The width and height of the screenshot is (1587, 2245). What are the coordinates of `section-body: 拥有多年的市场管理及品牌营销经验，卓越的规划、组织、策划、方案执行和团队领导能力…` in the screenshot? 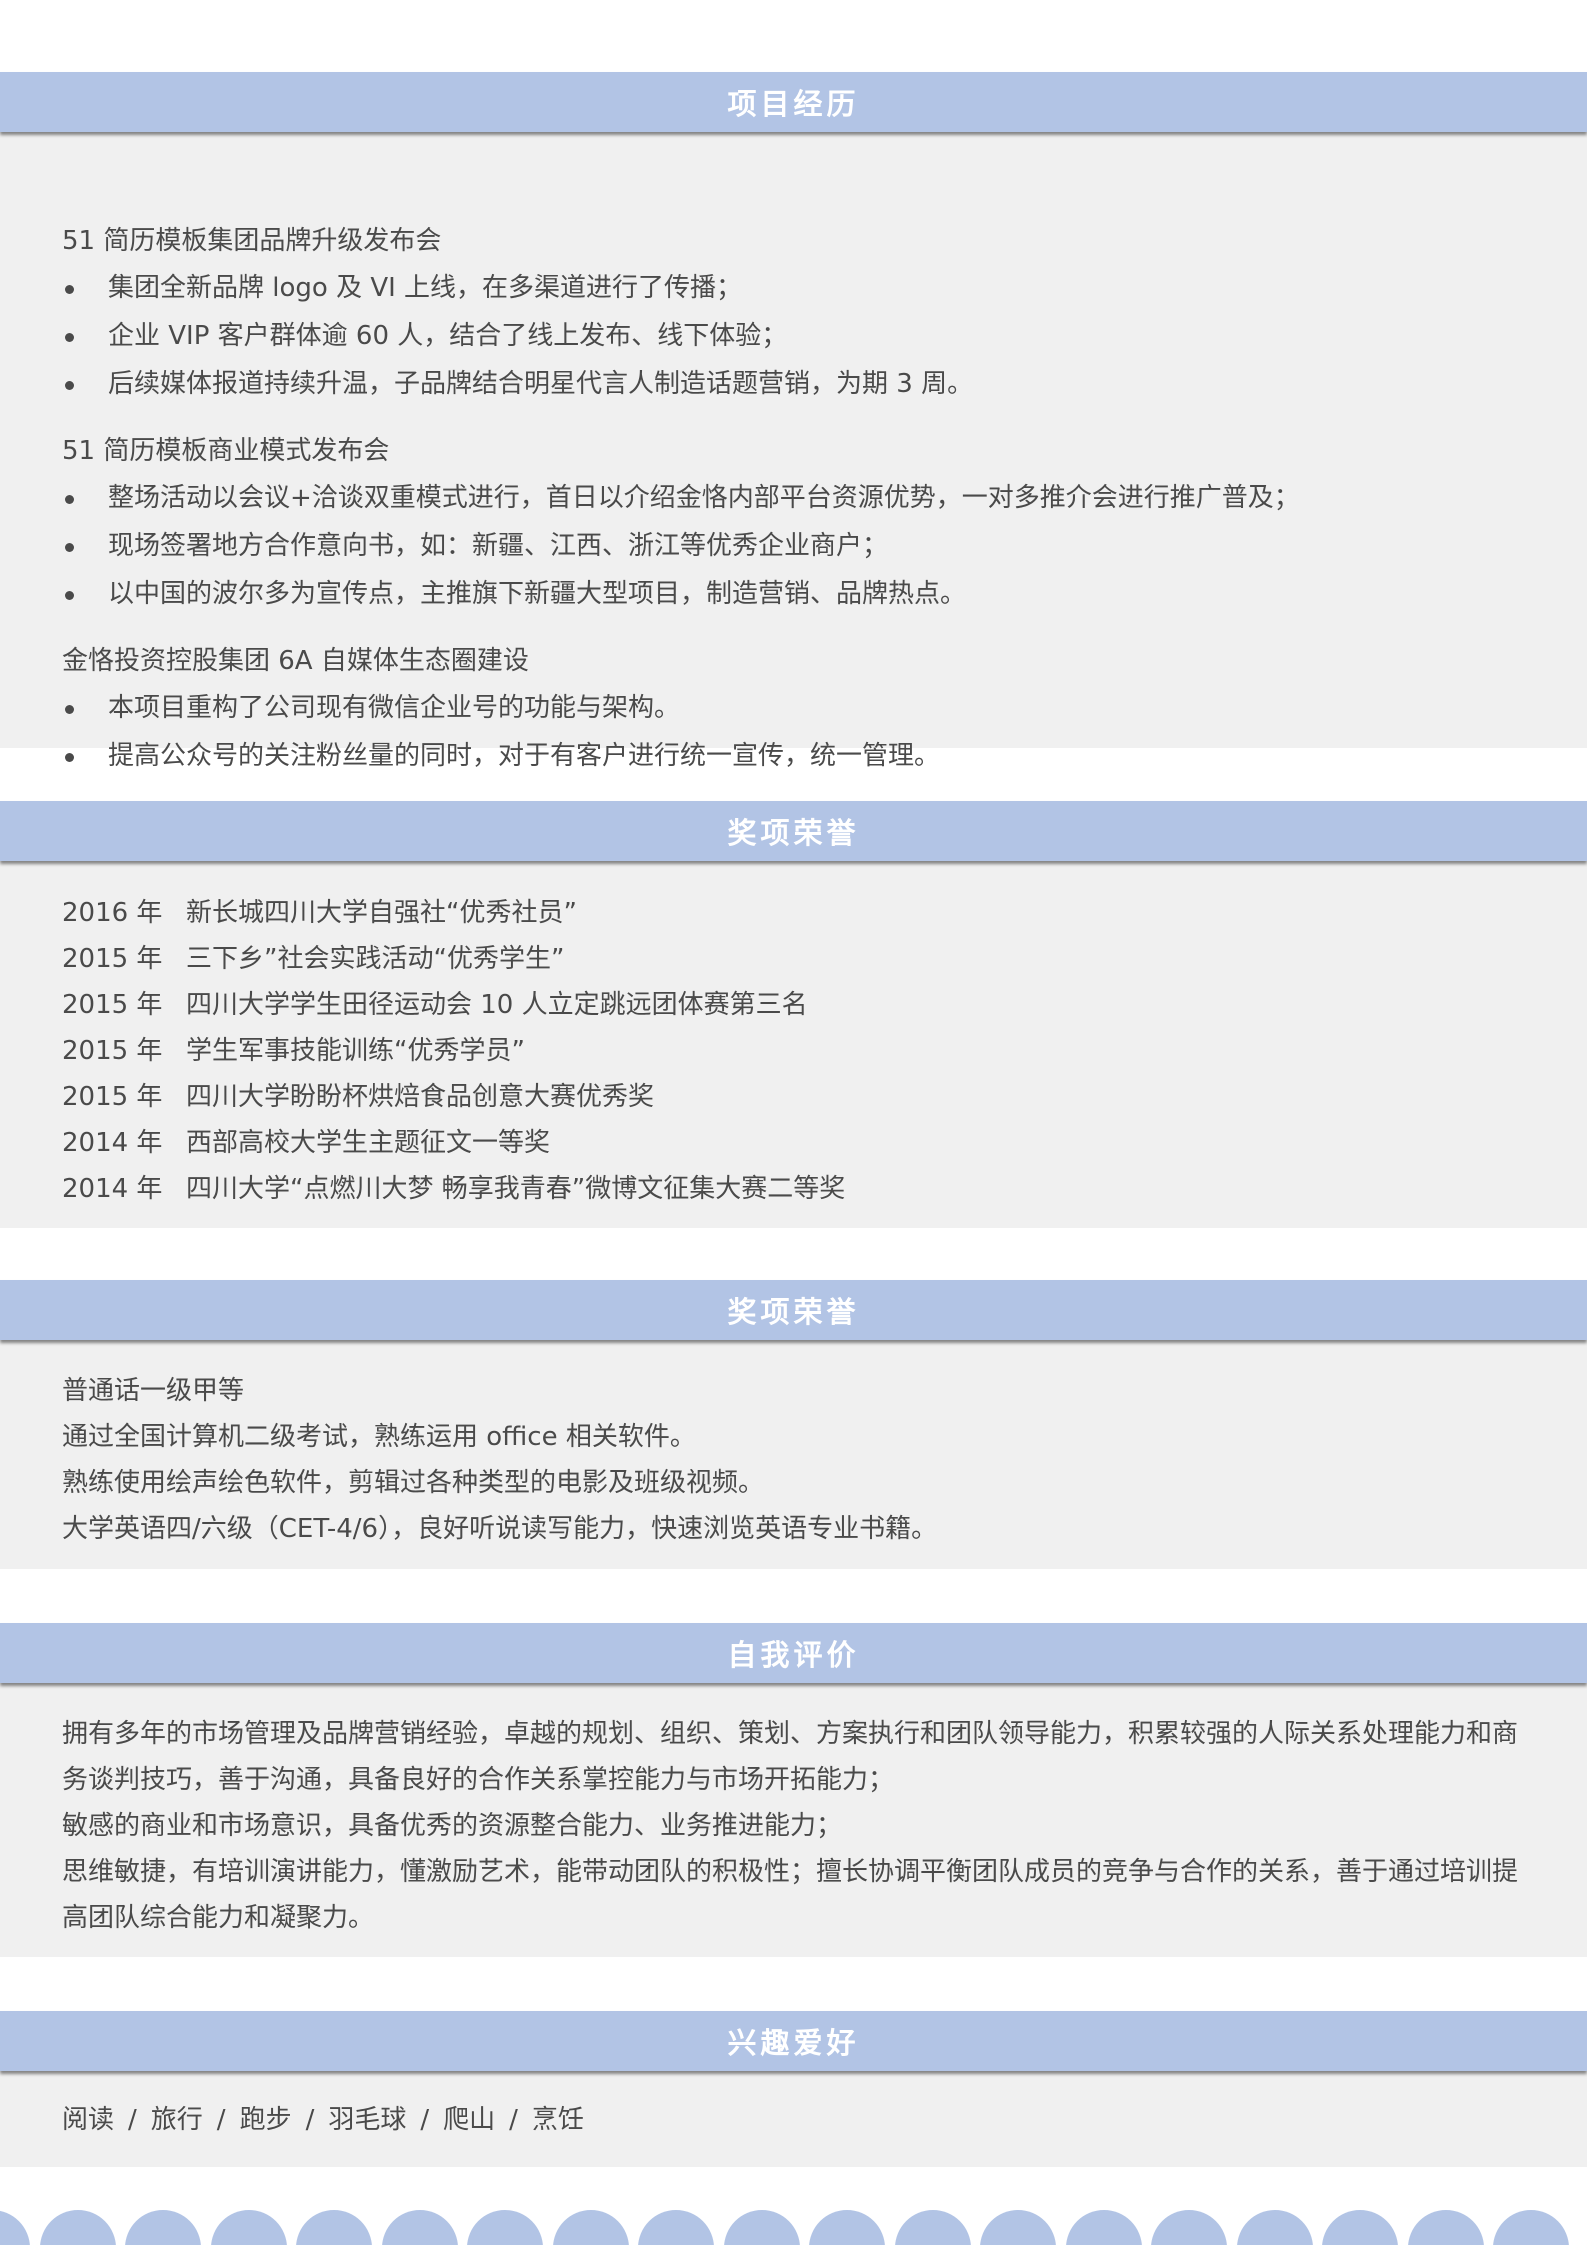 It's located at (793, 1820).